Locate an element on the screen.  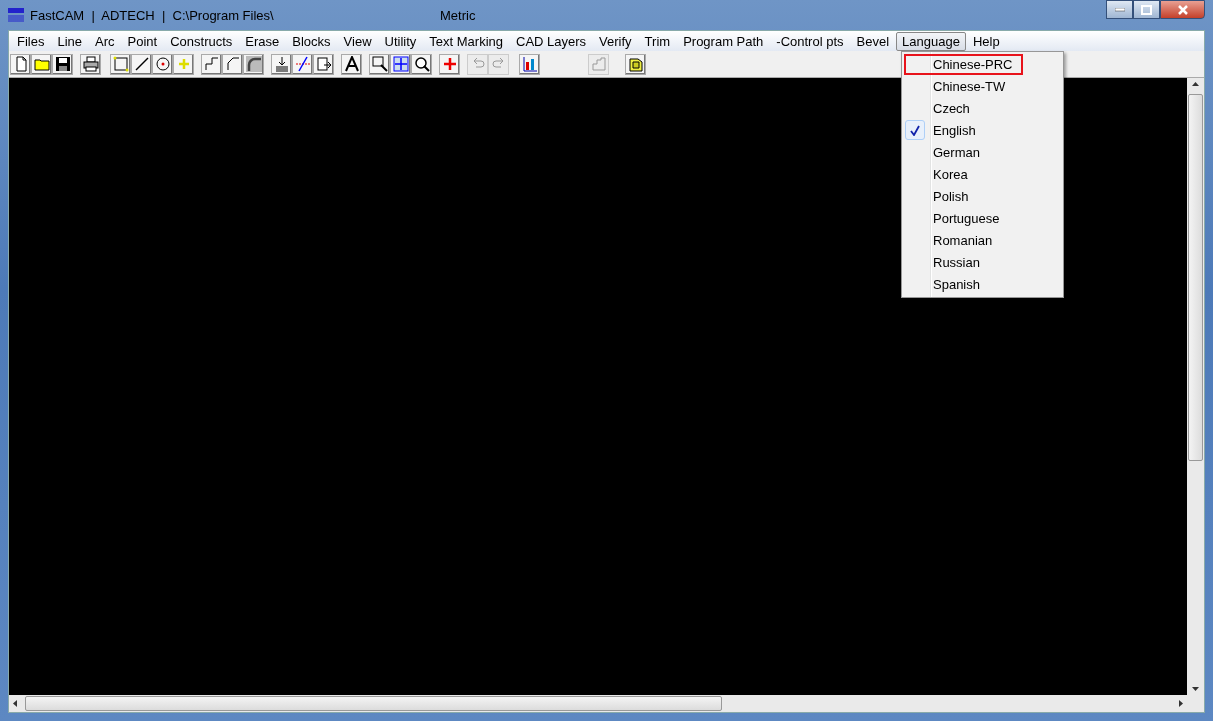
language-label: Romanian is located at coordinates (963, 240).